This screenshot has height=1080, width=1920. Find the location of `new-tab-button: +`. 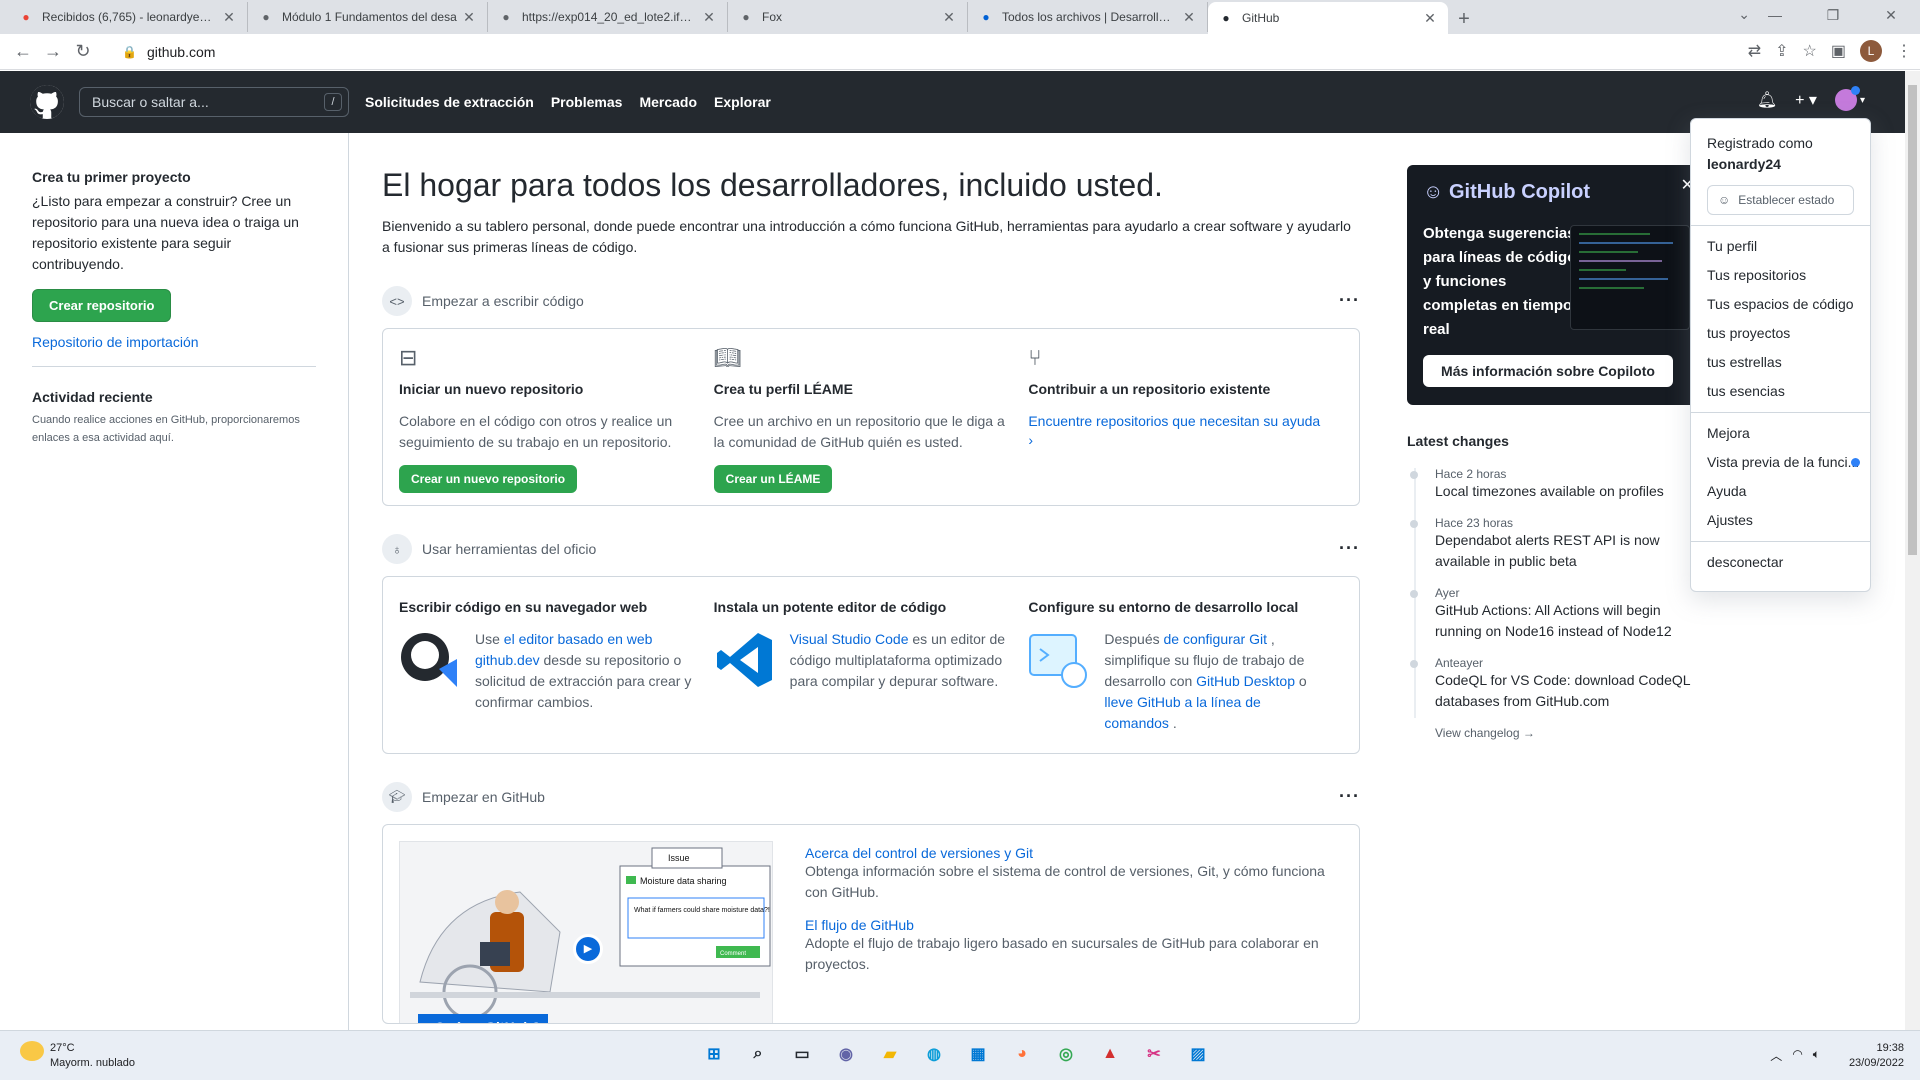

new-tab-button: + is located at coordinates (1464, 19).